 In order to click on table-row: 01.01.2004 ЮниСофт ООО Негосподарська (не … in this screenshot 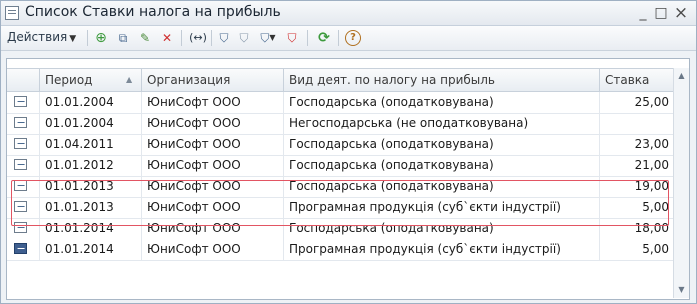, I will do `click(340, 124)`.